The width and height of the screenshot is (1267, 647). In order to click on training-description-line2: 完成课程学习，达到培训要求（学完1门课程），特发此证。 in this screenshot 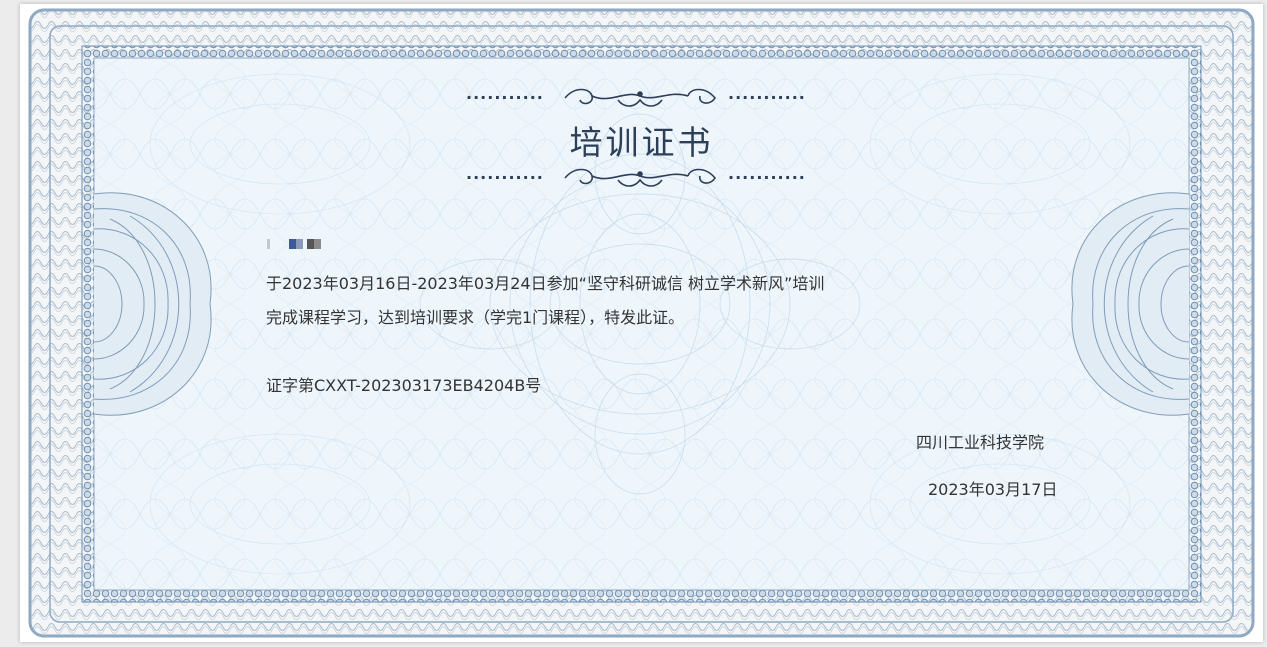, I will do `click(475, 317)`.